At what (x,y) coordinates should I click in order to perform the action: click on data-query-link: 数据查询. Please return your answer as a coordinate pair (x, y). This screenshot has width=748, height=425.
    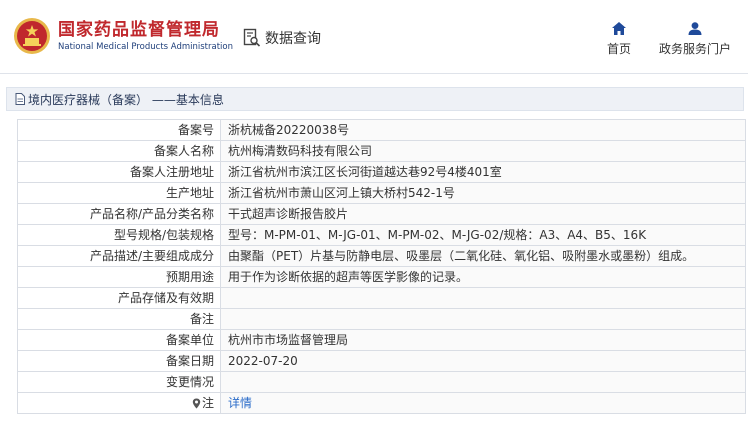
    Looking at the image, I should click on (282, 38).